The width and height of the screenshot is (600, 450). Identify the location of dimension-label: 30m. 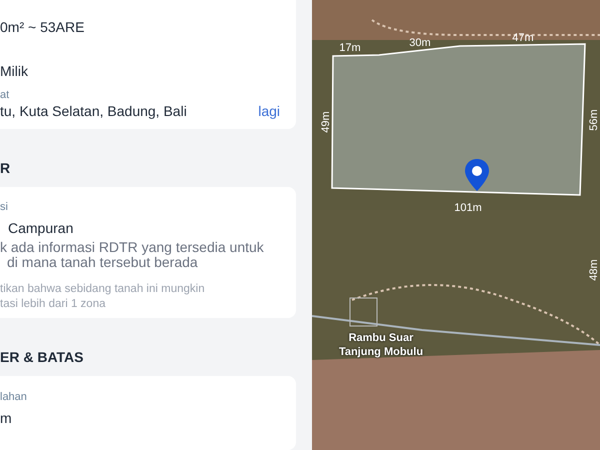
(420, 43).